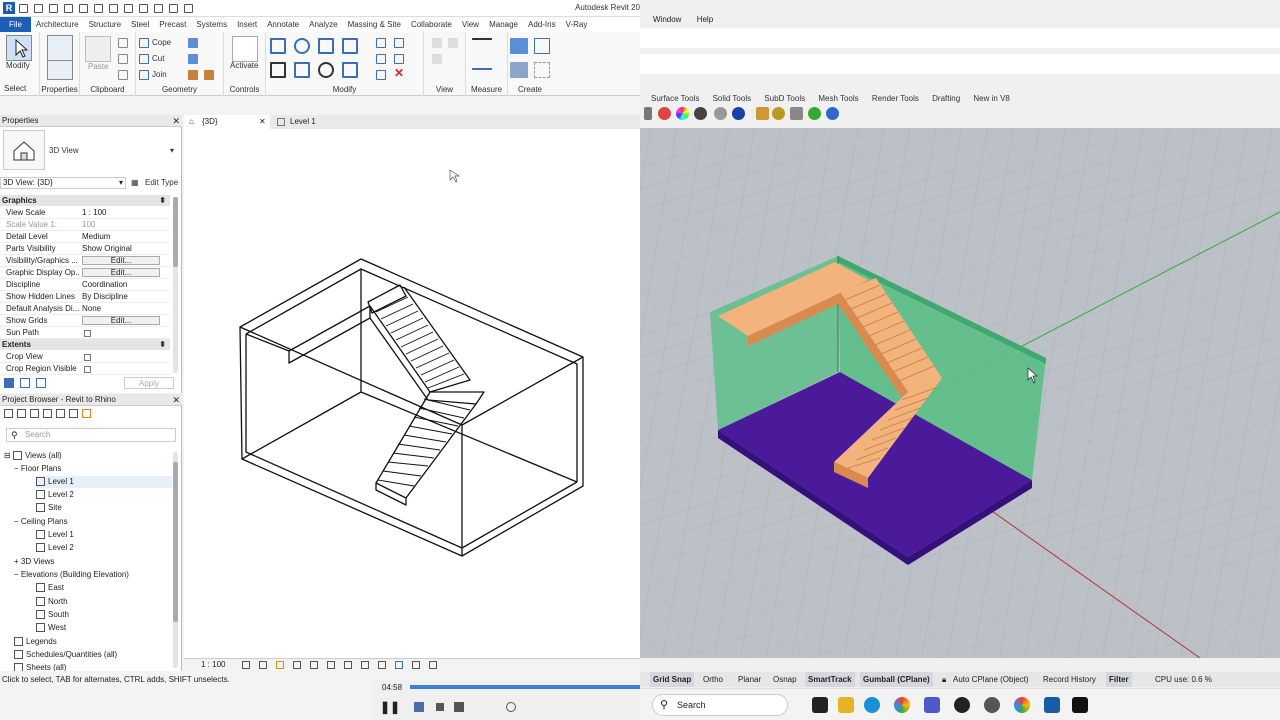 This screenshot has height=720, width=1280. I want to click on table-icon, so click(47, 413).